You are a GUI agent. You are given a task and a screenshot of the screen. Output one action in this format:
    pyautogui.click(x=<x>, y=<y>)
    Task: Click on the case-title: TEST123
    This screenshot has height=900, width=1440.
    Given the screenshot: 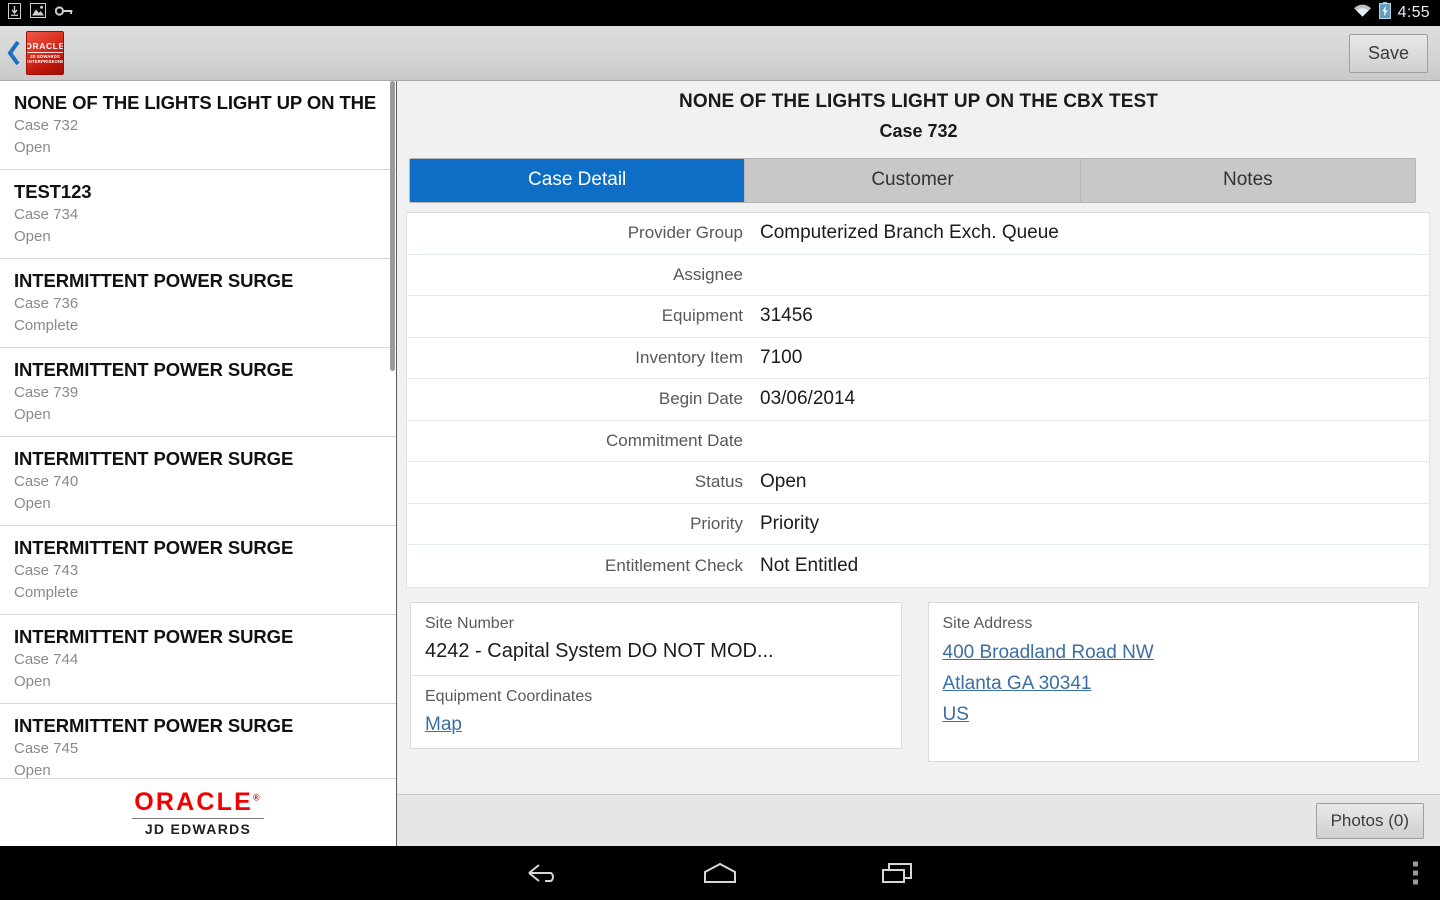 What is the action you would take?
    pyautogui.click(x=53, y=191)
    